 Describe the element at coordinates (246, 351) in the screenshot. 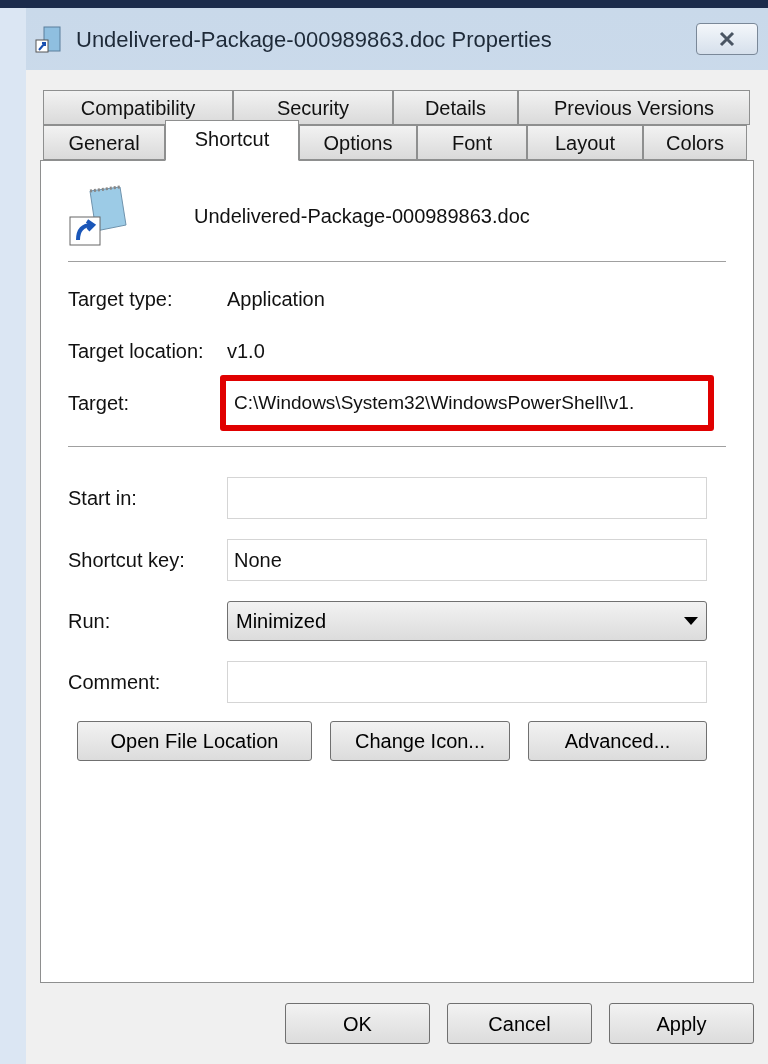

I see `field-value: v1.0` at that location.